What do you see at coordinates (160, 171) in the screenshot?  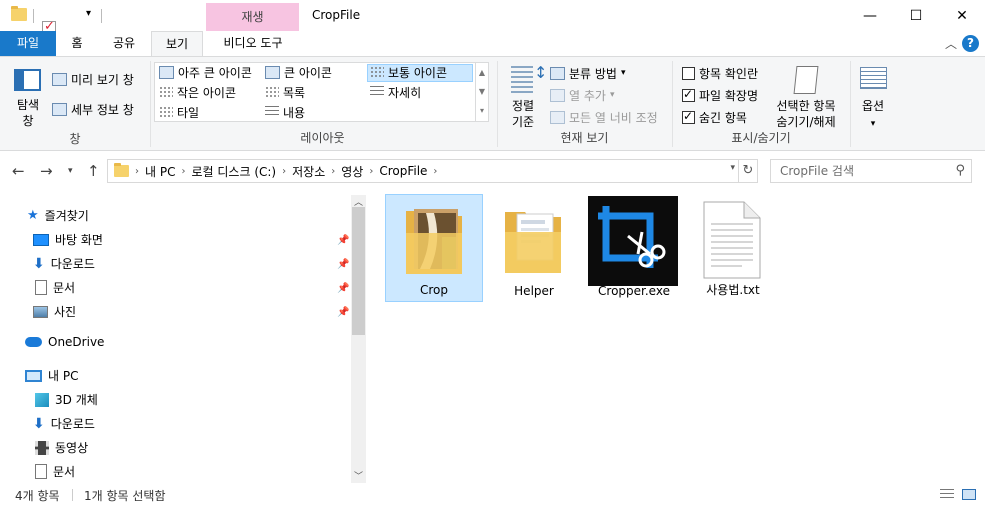 I see `breadcrumb-this-pc: 내 PC` at bounding box center [160, 171].